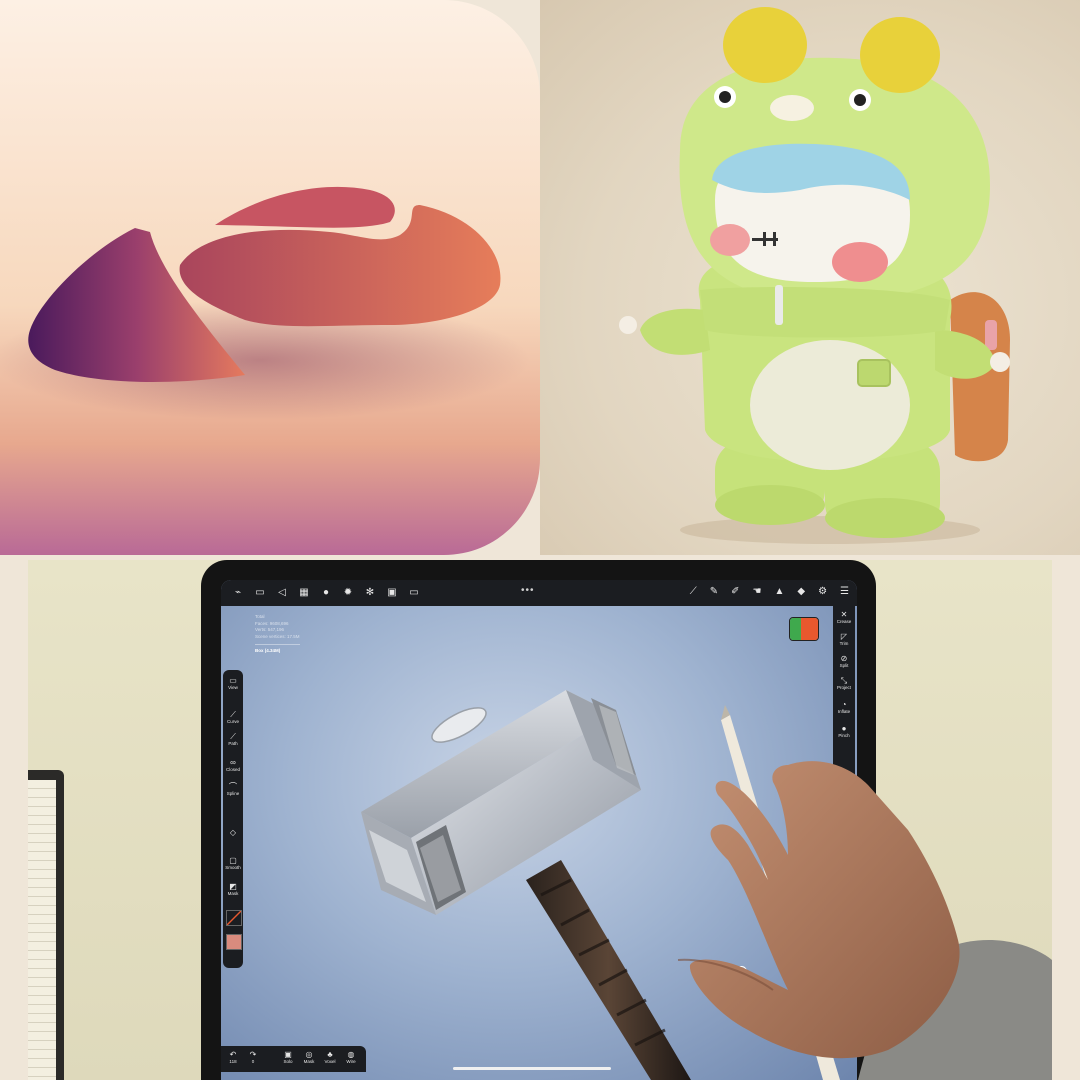 The image size is (1080, 1080). Describe the element at coordinates (864, 892) in the screenshot. I see `hand-with-pencil-illustration` at that location.